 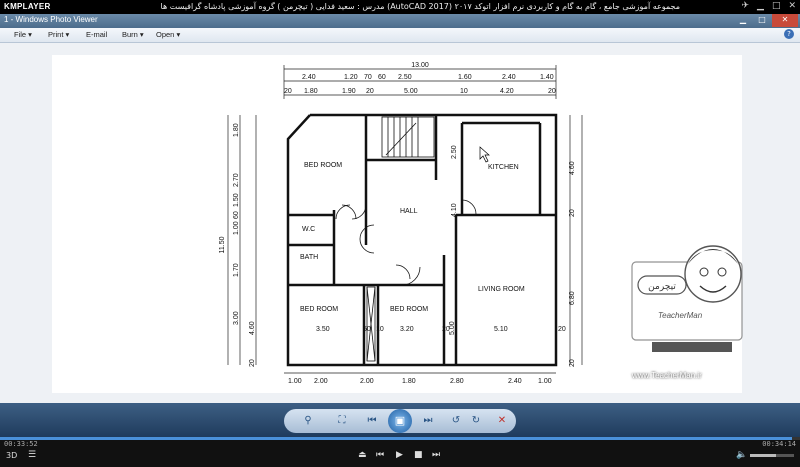 What do you see at coordinates (457, 381) in the screenshot?
I see `dim-bottom: 2.80` at bounding box center [457, 381].